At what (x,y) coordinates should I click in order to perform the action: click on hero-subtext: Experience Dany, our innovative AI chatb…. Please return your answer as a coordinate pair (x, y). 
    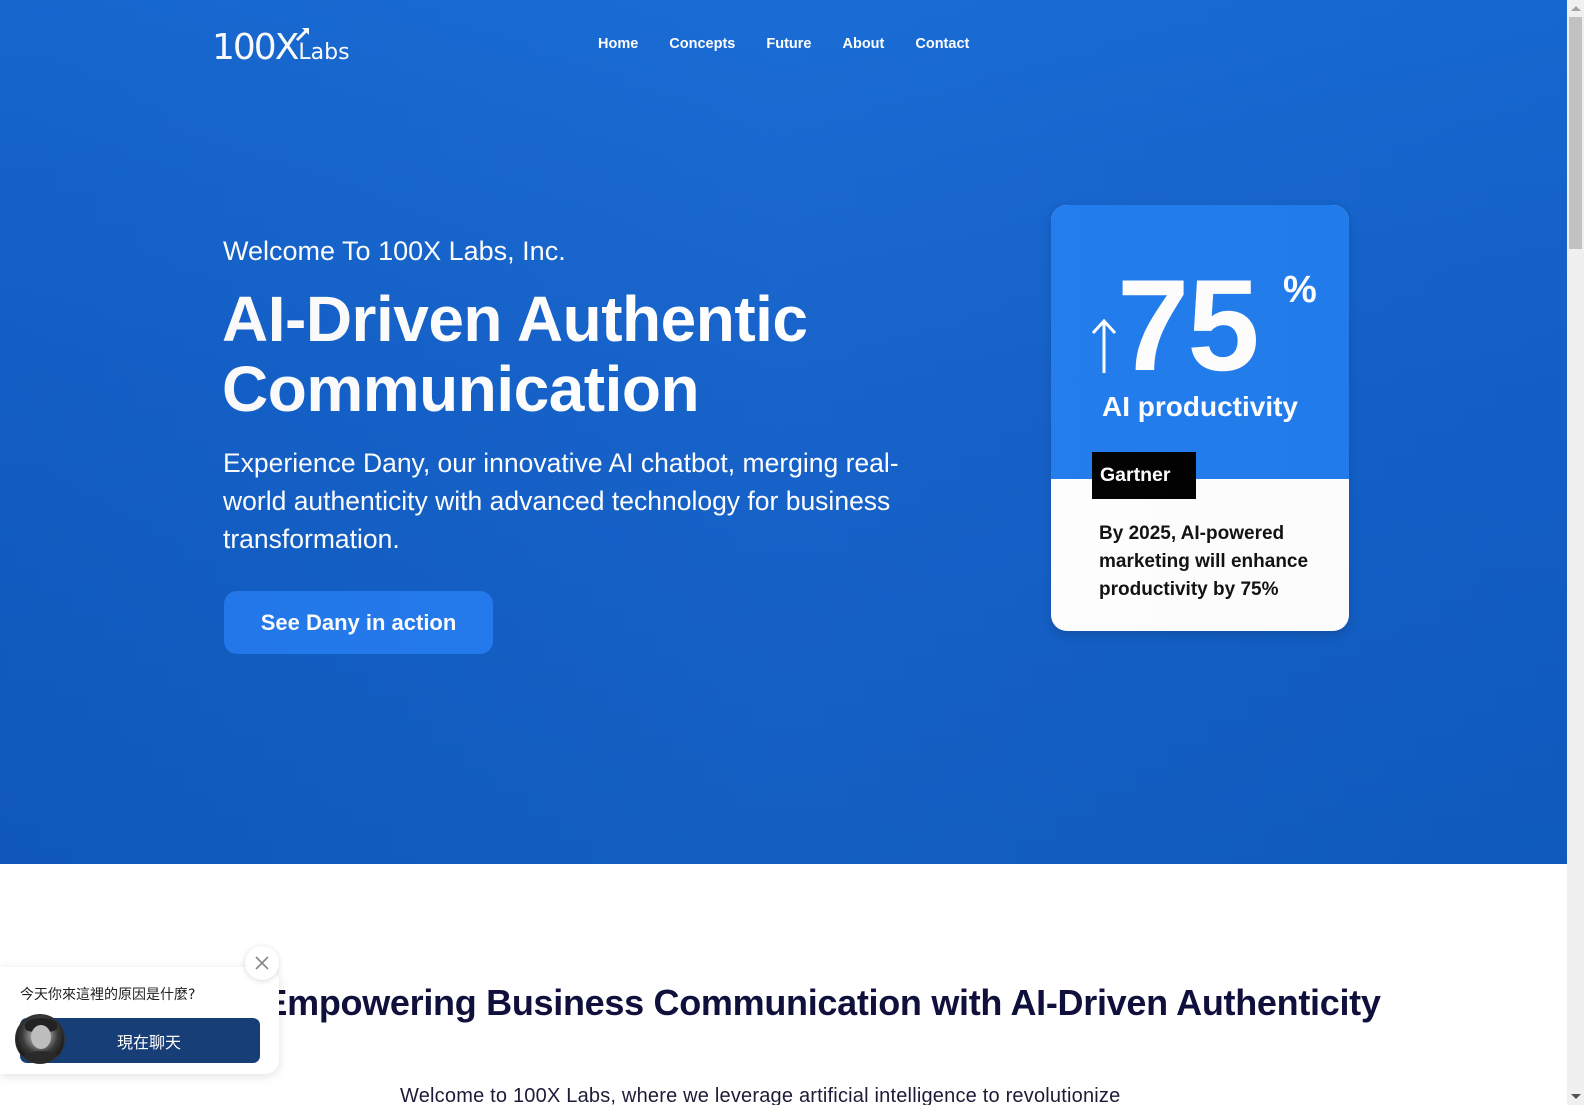
    Looking at the image, I should click on (561, 501).